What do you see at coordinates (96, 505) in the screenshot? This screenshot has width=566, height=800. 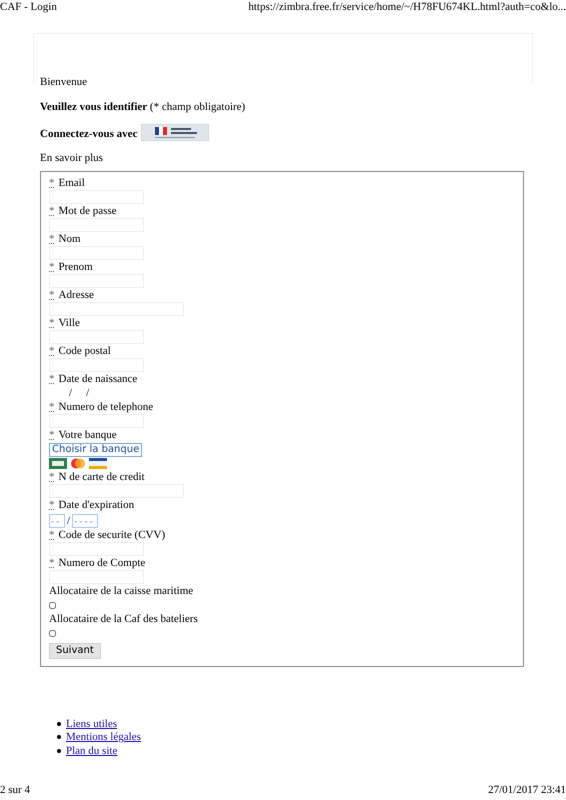 I see `field-label: Date d'expiration` at bounding box center [96, 505].